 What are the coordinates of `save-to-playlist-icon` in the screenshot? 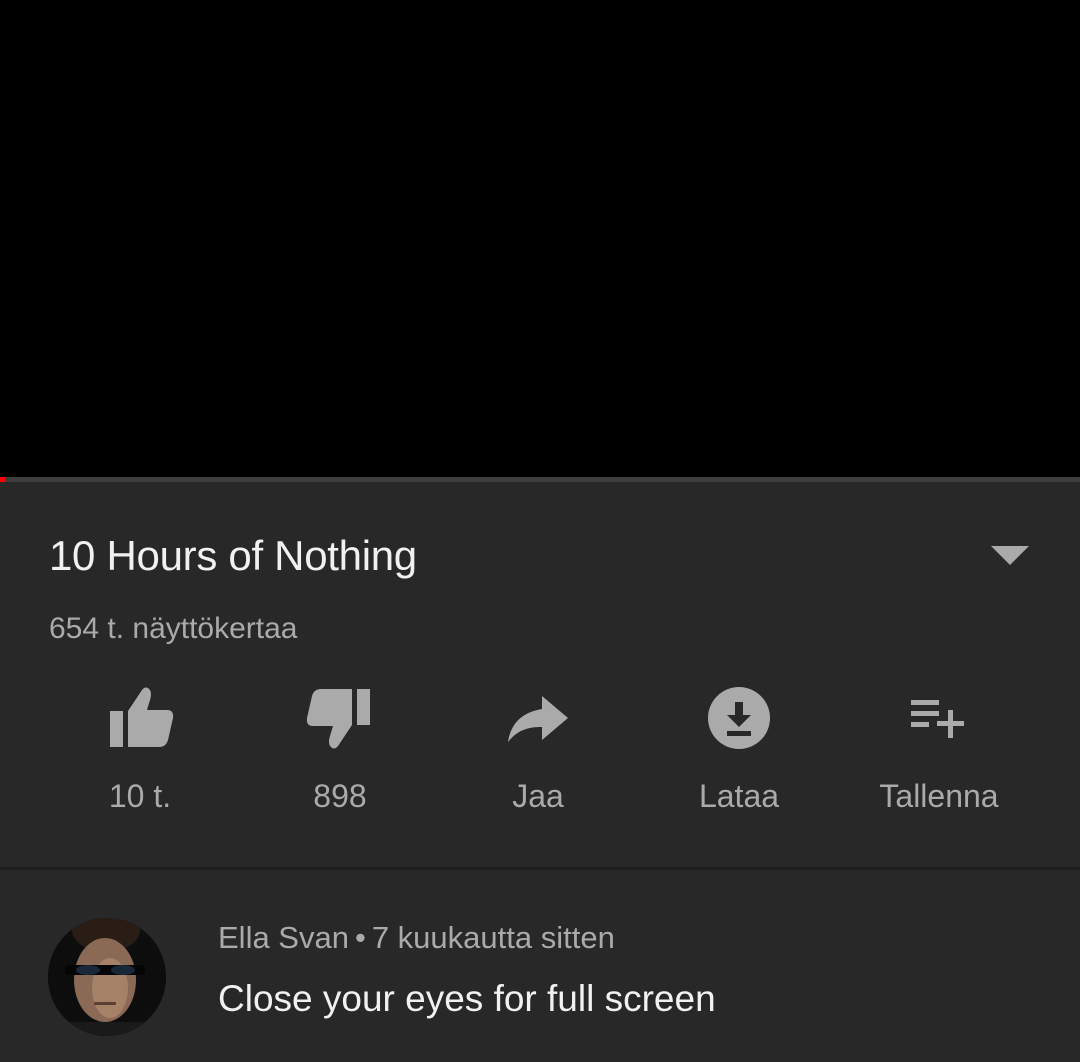 It's located at (937, 719).